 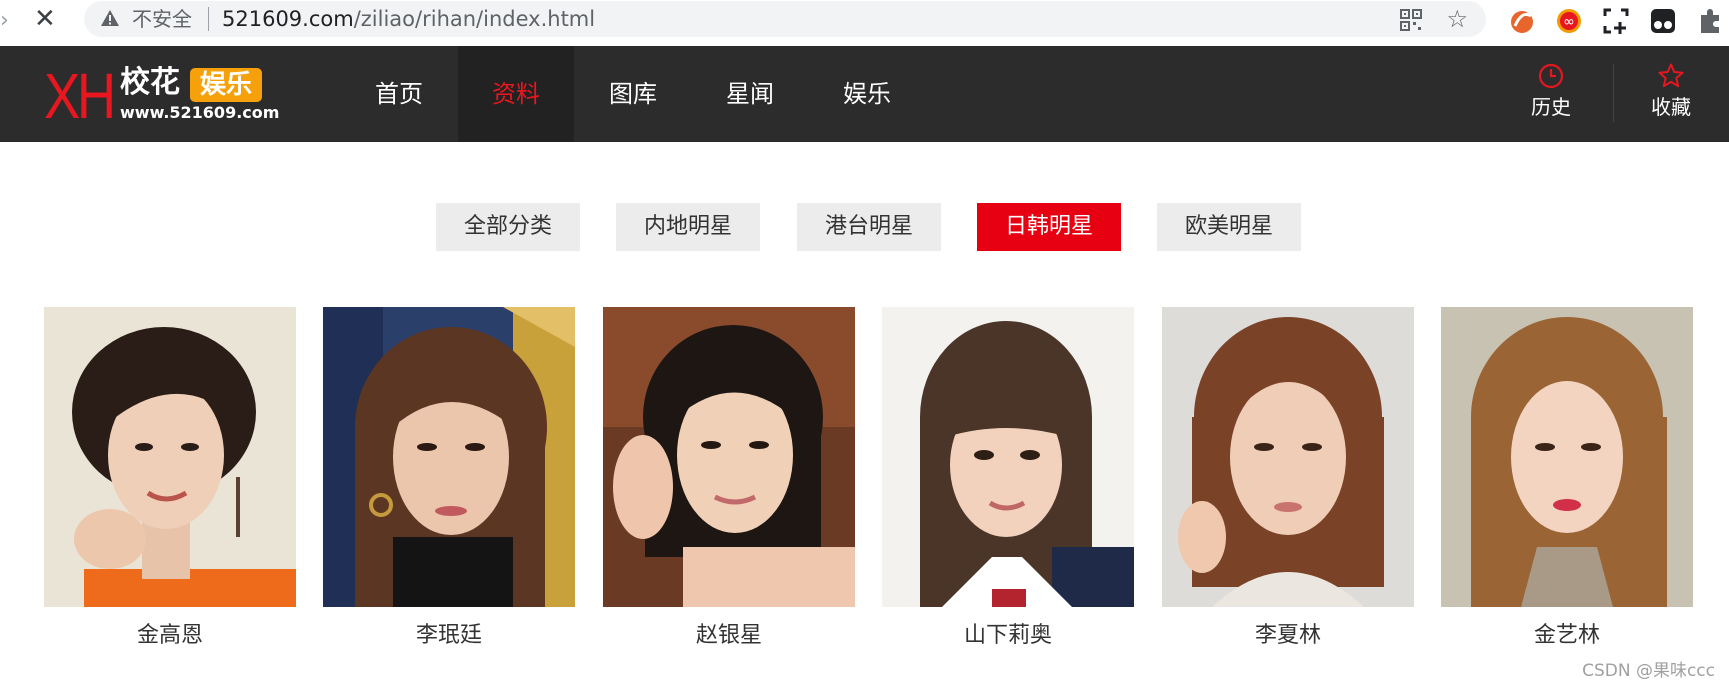 I want to click on star-name: 李夏林, so click(x=1288, y=636).